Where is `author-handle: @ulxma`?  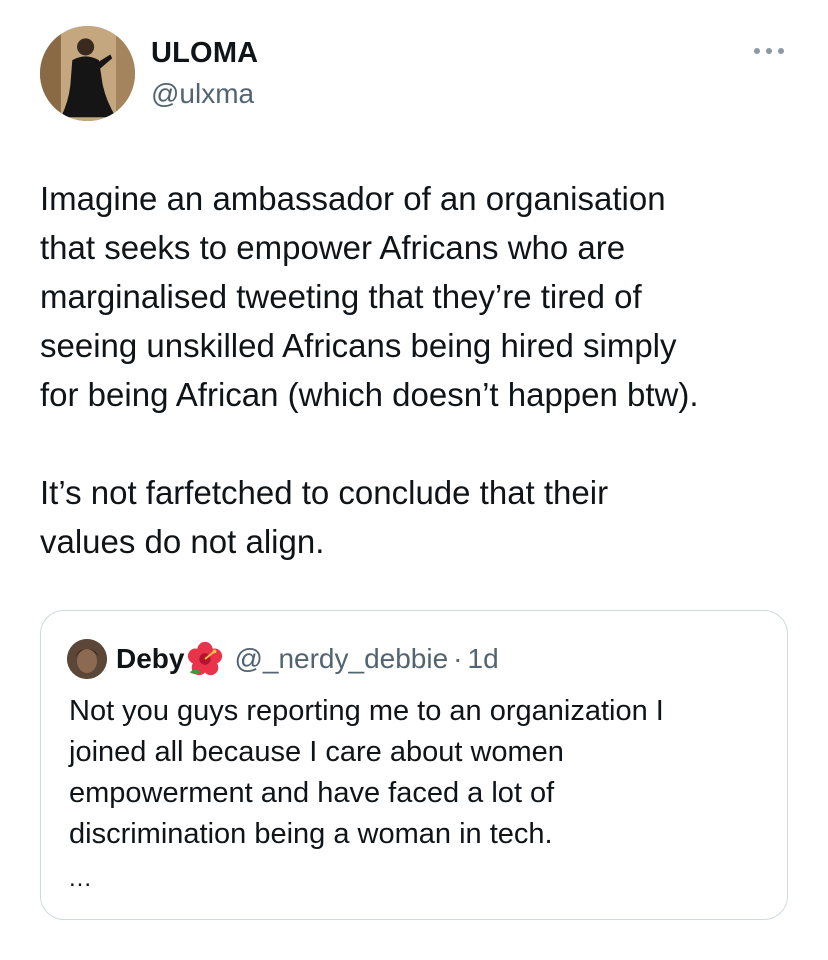
author-handle: @ulxma is located at coordinates (202, 94).